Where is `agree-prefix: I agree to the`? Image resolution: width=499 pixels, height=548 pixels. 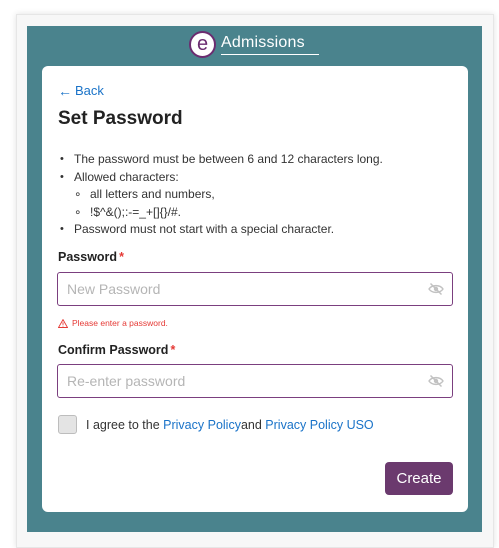
agree-prefix: I agree to the is located at coordinates (123, 424).